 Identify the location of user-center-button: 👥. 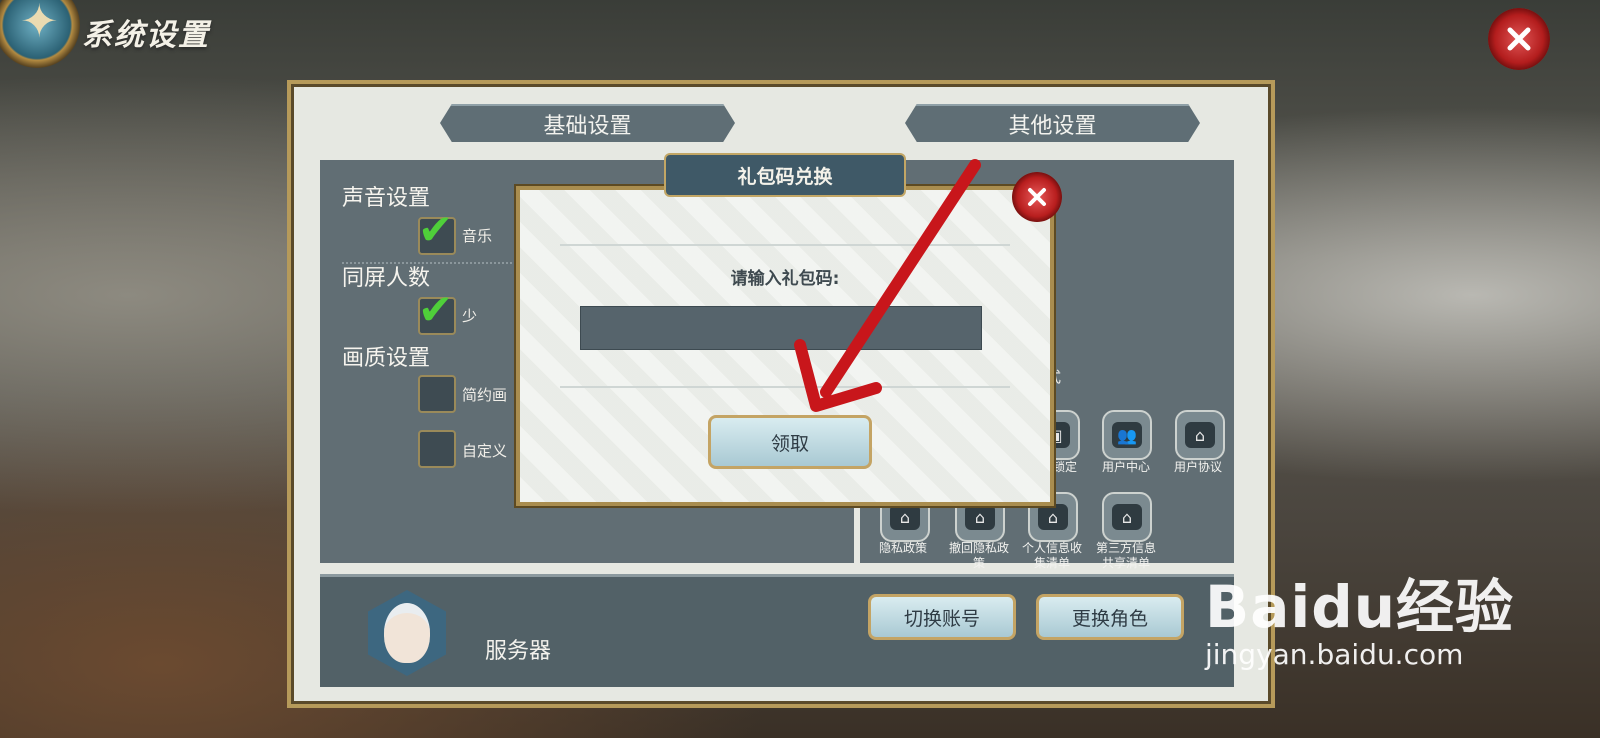
(1127, 435).